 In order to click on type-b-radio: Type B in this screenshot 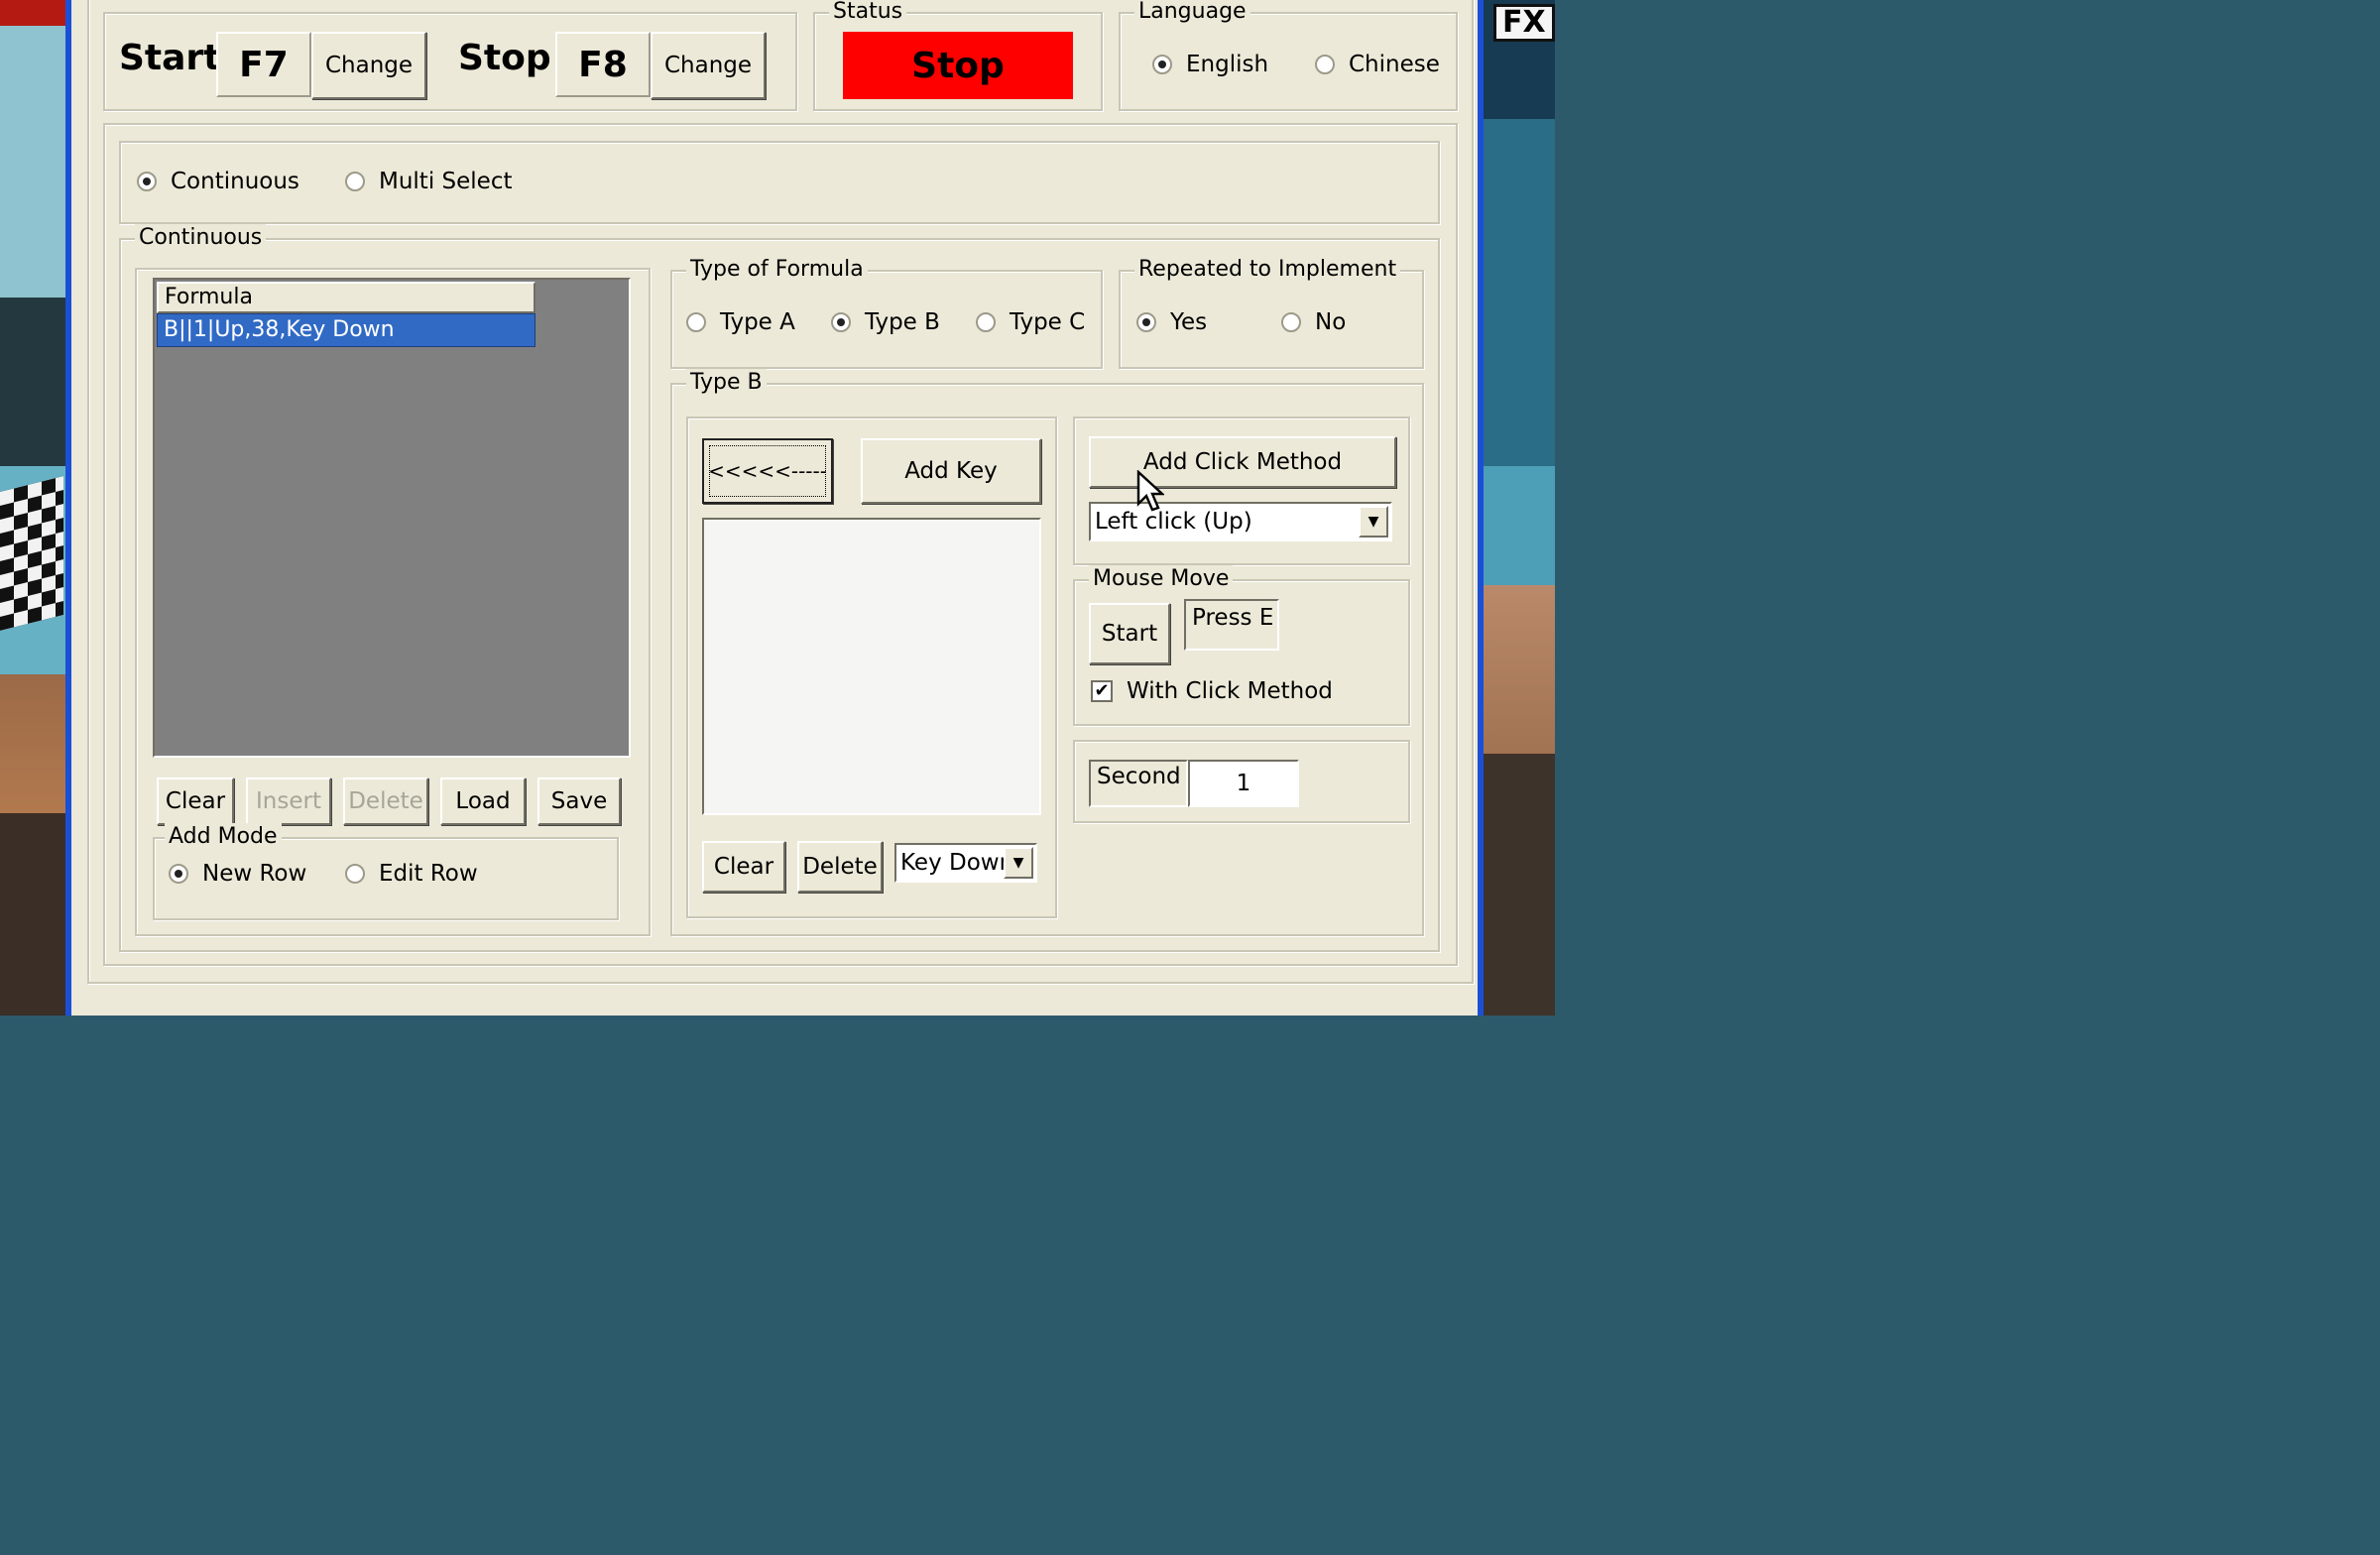, I will do `click(885, 322)`.